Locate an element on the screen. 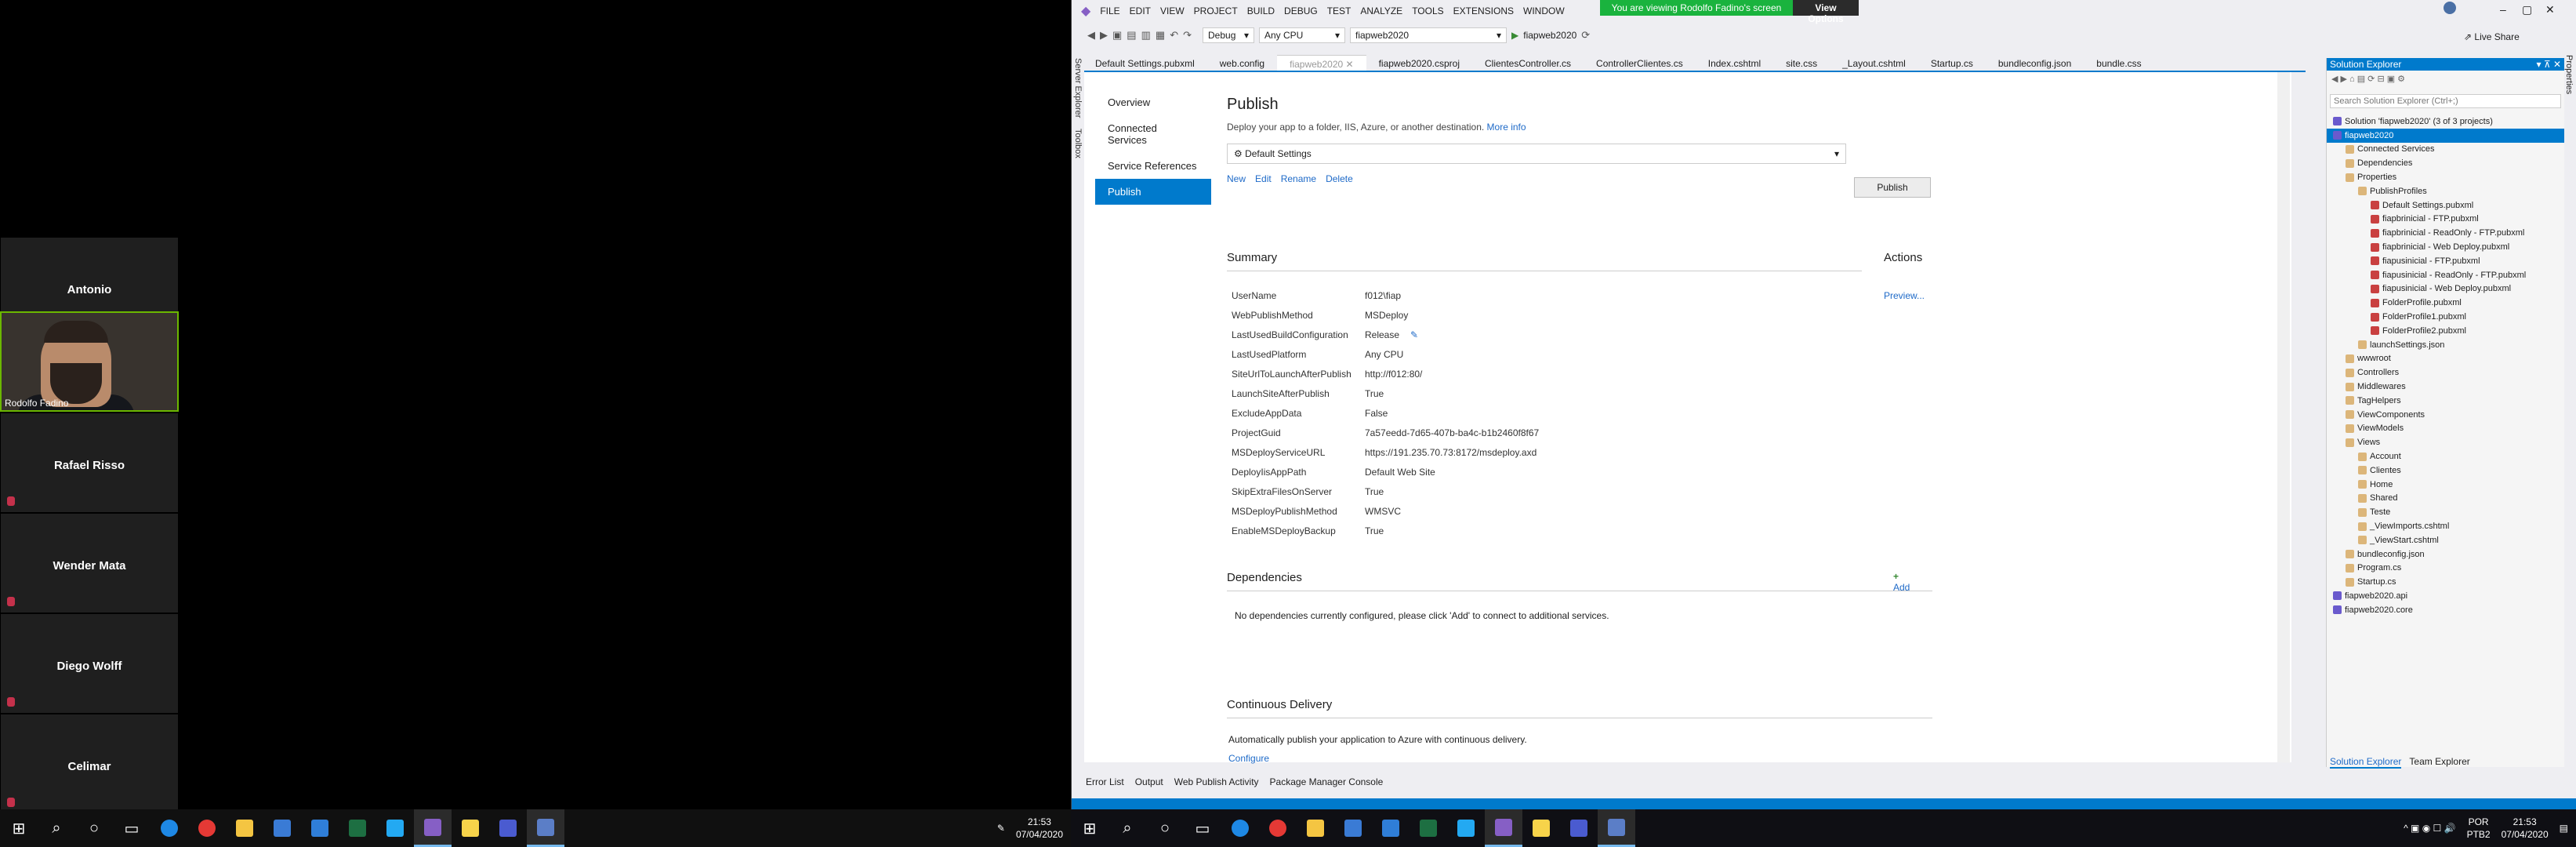 This screenshot has width=2576, height=847. rename-profile-link: Rename is located at coordinates (1299, 178).